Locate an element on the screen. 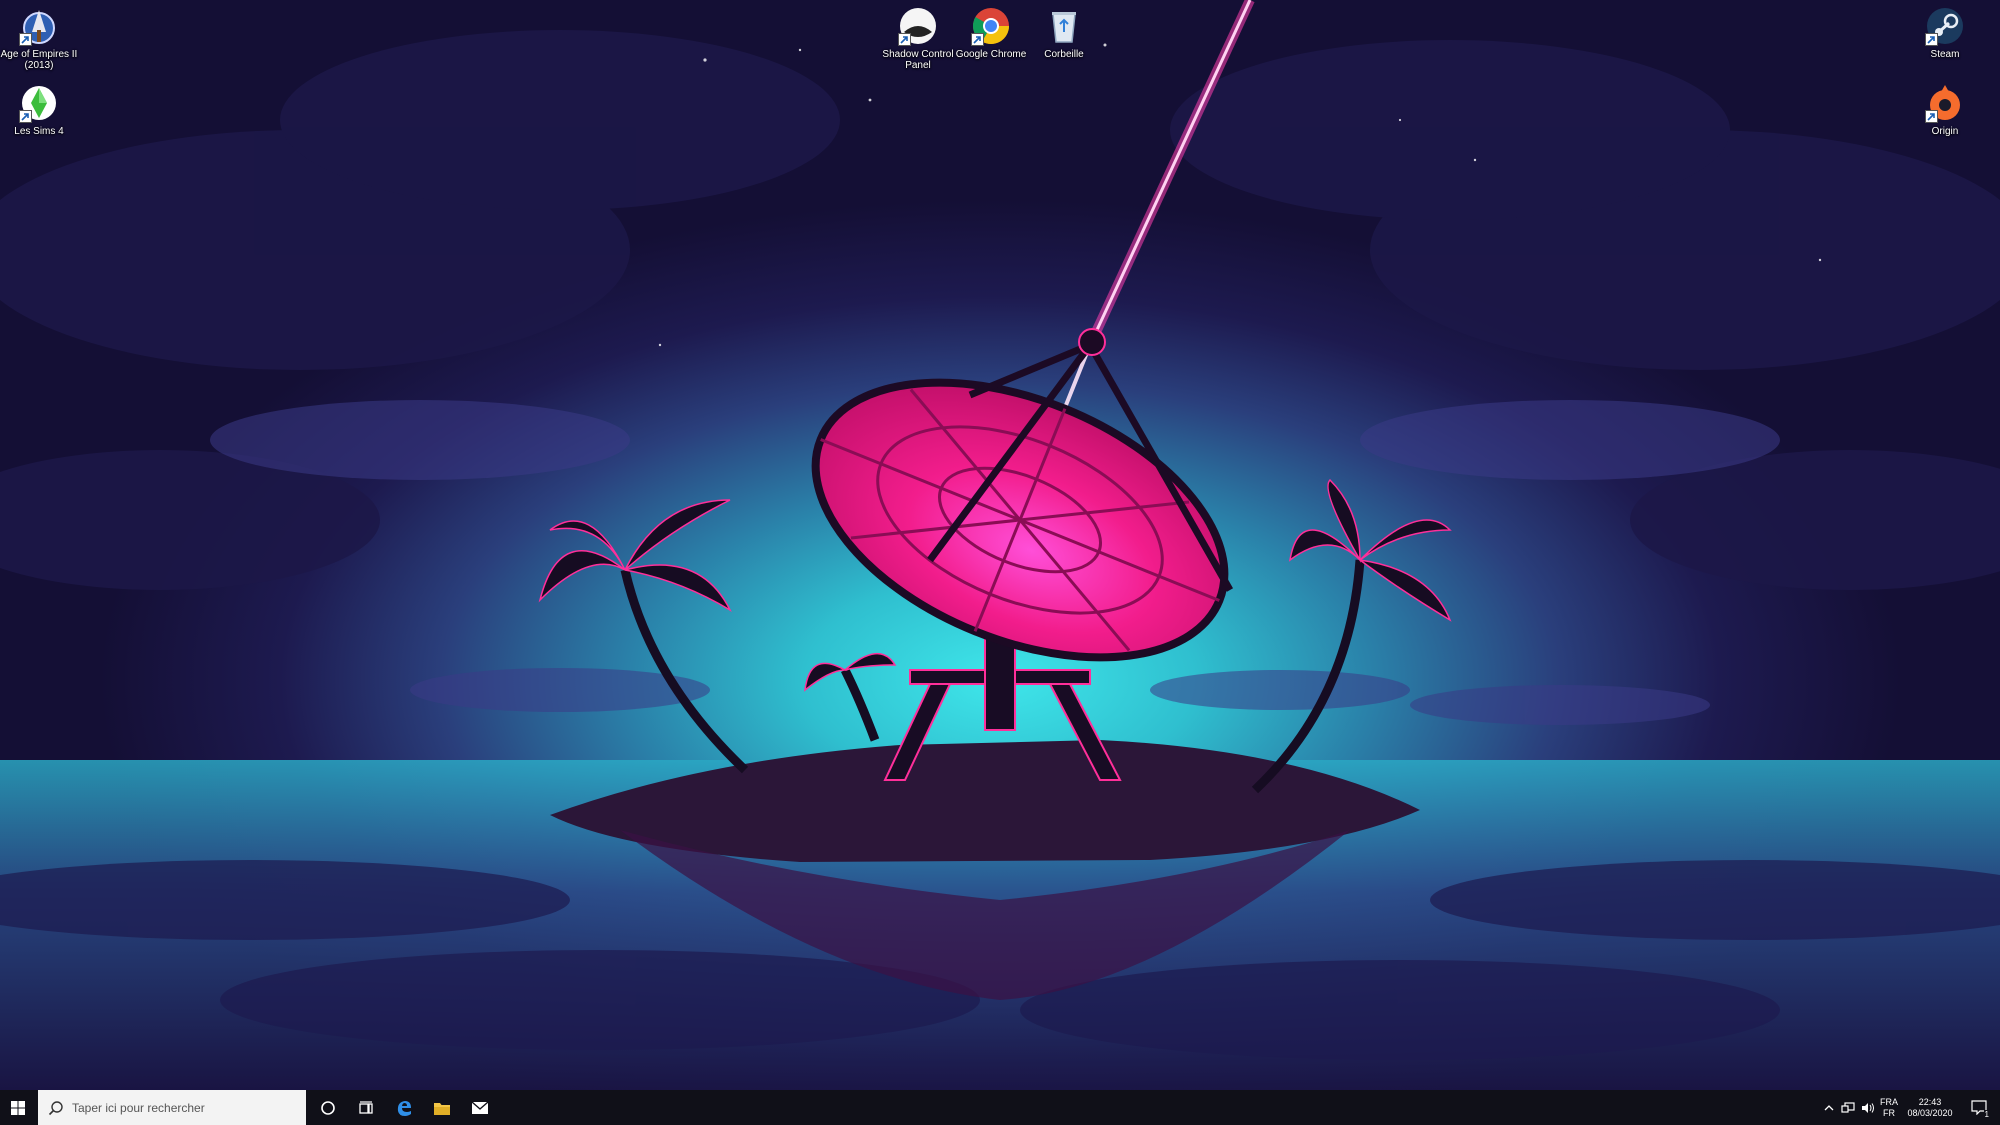 The image size is (2000, 1125). sims4-icon is located at coordinates (39, 103).